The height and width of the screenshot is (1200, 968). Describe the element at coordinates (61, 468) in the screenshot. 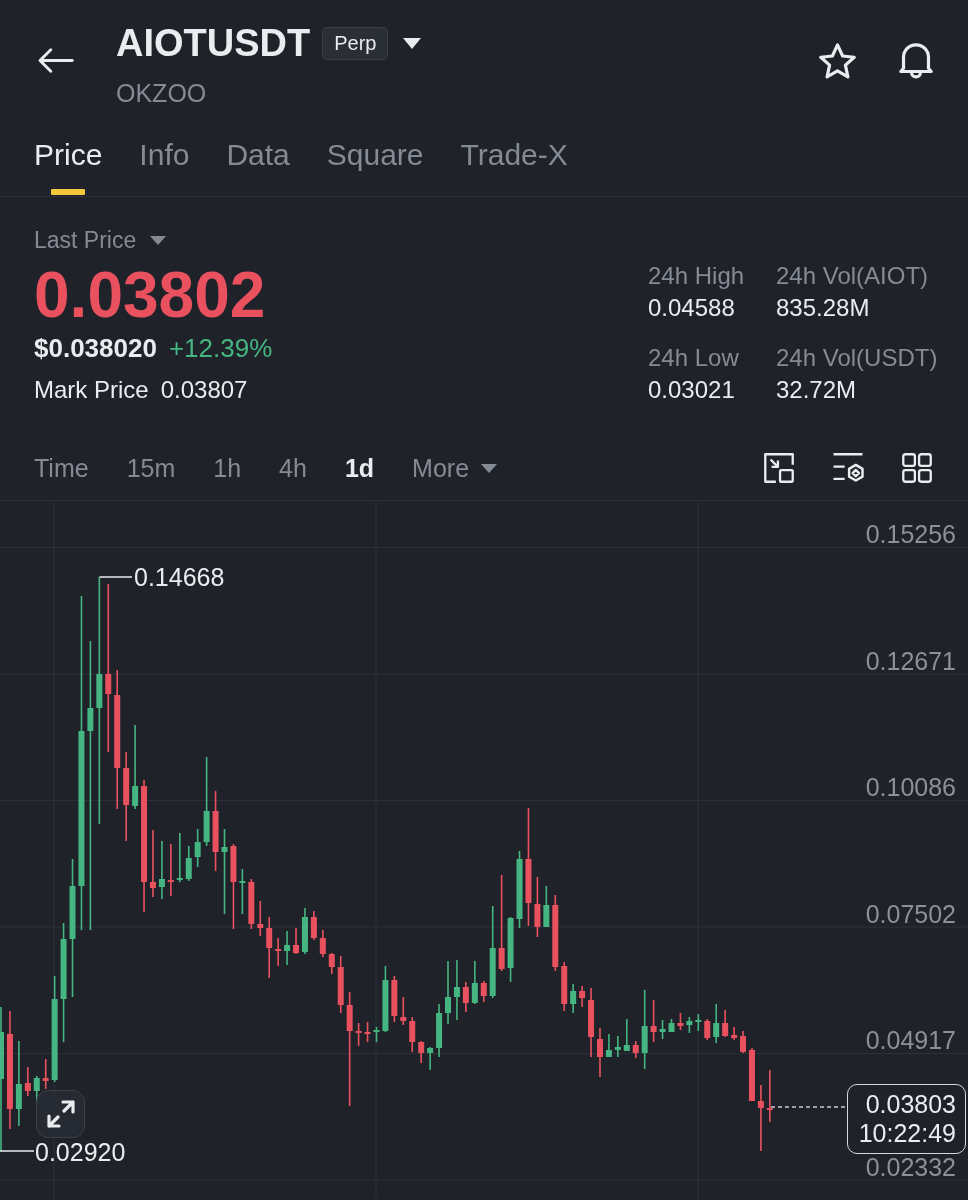

I see `interval-tab: Time` at that location.